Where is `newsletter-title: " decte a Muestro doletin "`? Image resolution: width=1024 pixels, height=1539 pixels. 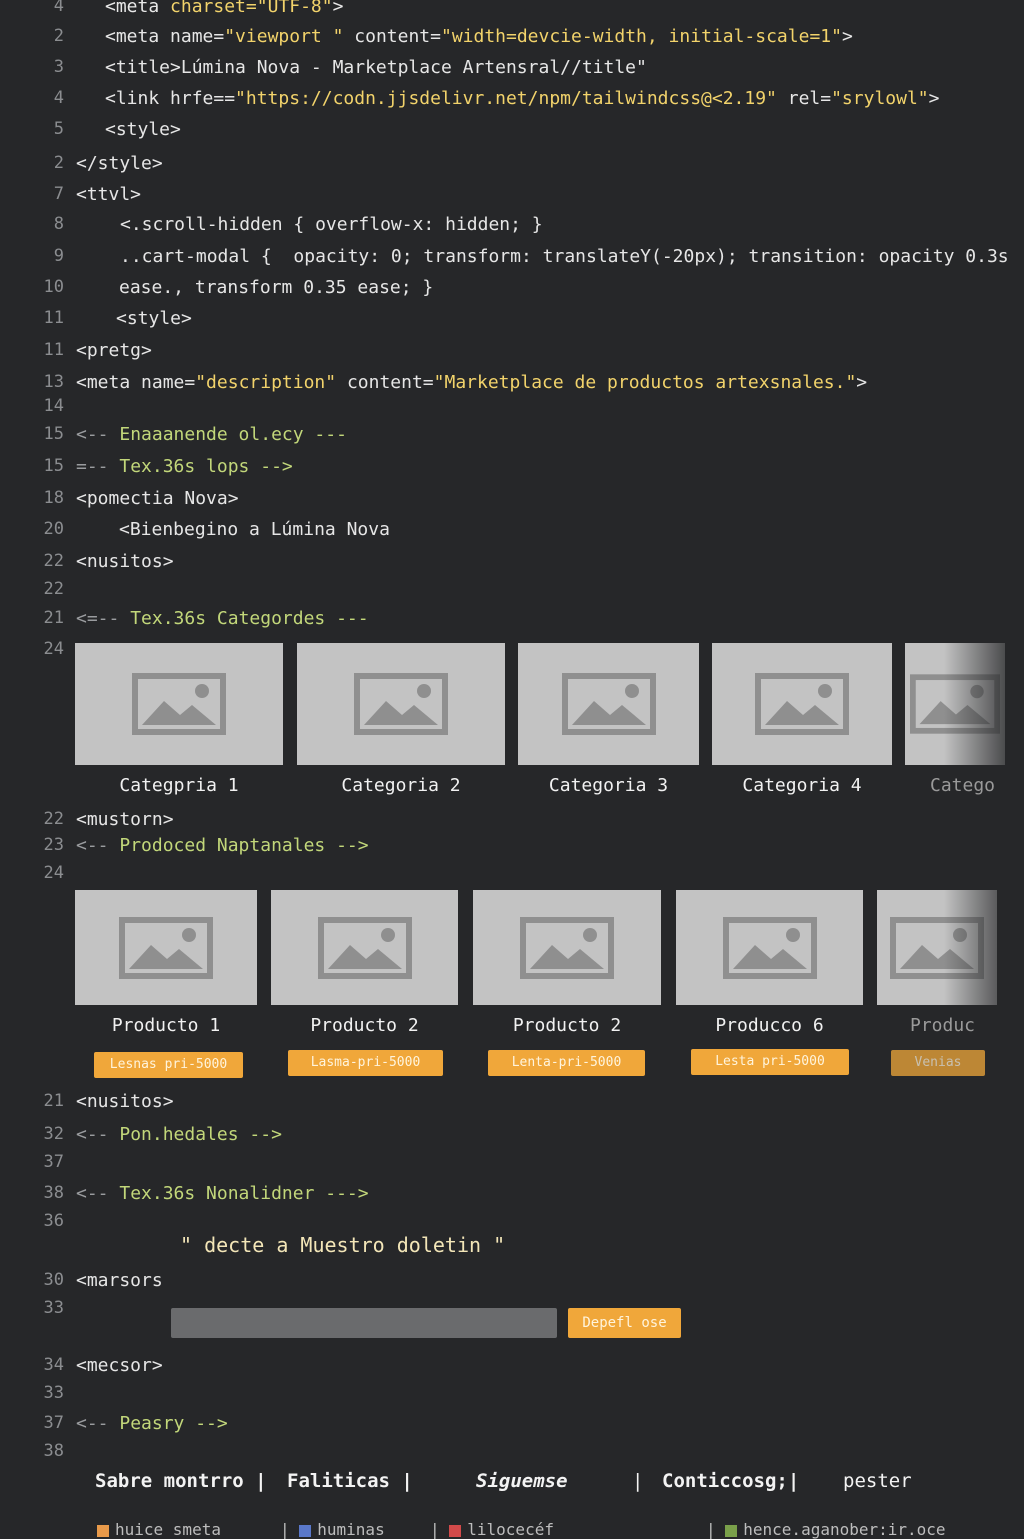 newsletter-title: " decte a Muestro doletin " is located at coordinates (343, 1245).